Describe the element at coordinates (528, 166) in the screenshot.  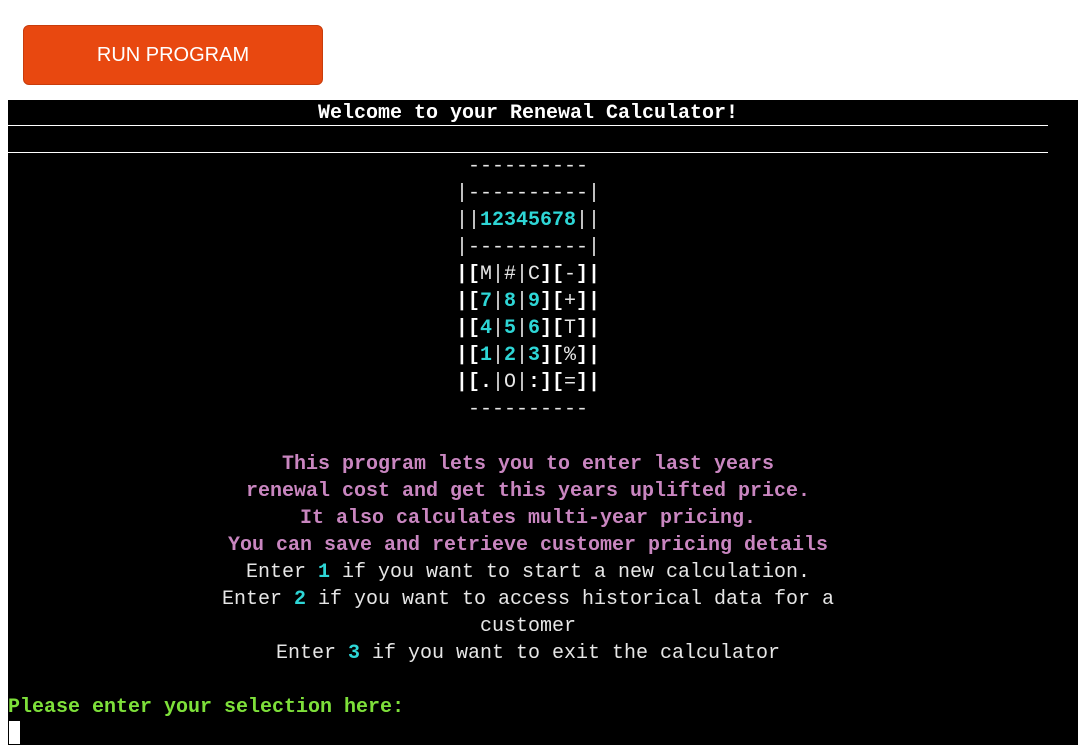
I see `art-top-line: ----------` at that location.